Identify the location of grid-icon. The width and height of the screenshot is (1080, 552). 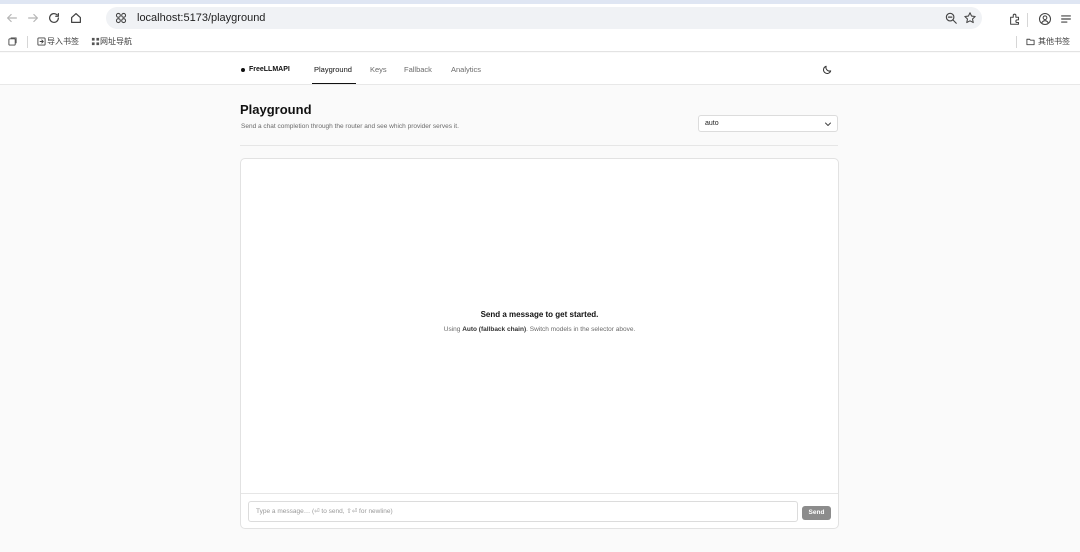
(95, 41).